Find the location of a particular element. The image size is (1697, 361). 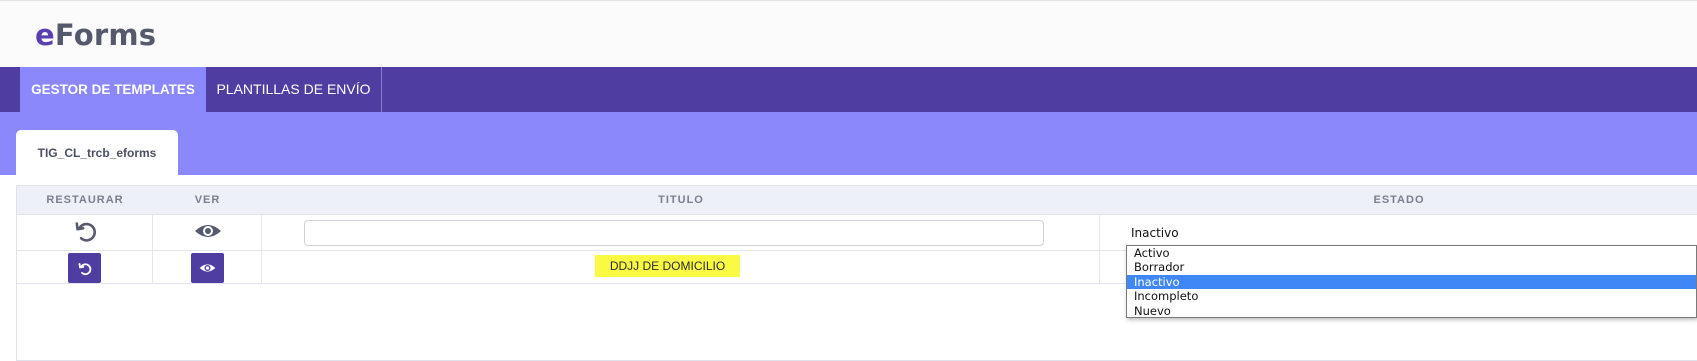

main-nav: GESTOR DE TEMPLATES PLANTILLAS DE ENVÍO is located at coordinates (848, 89).